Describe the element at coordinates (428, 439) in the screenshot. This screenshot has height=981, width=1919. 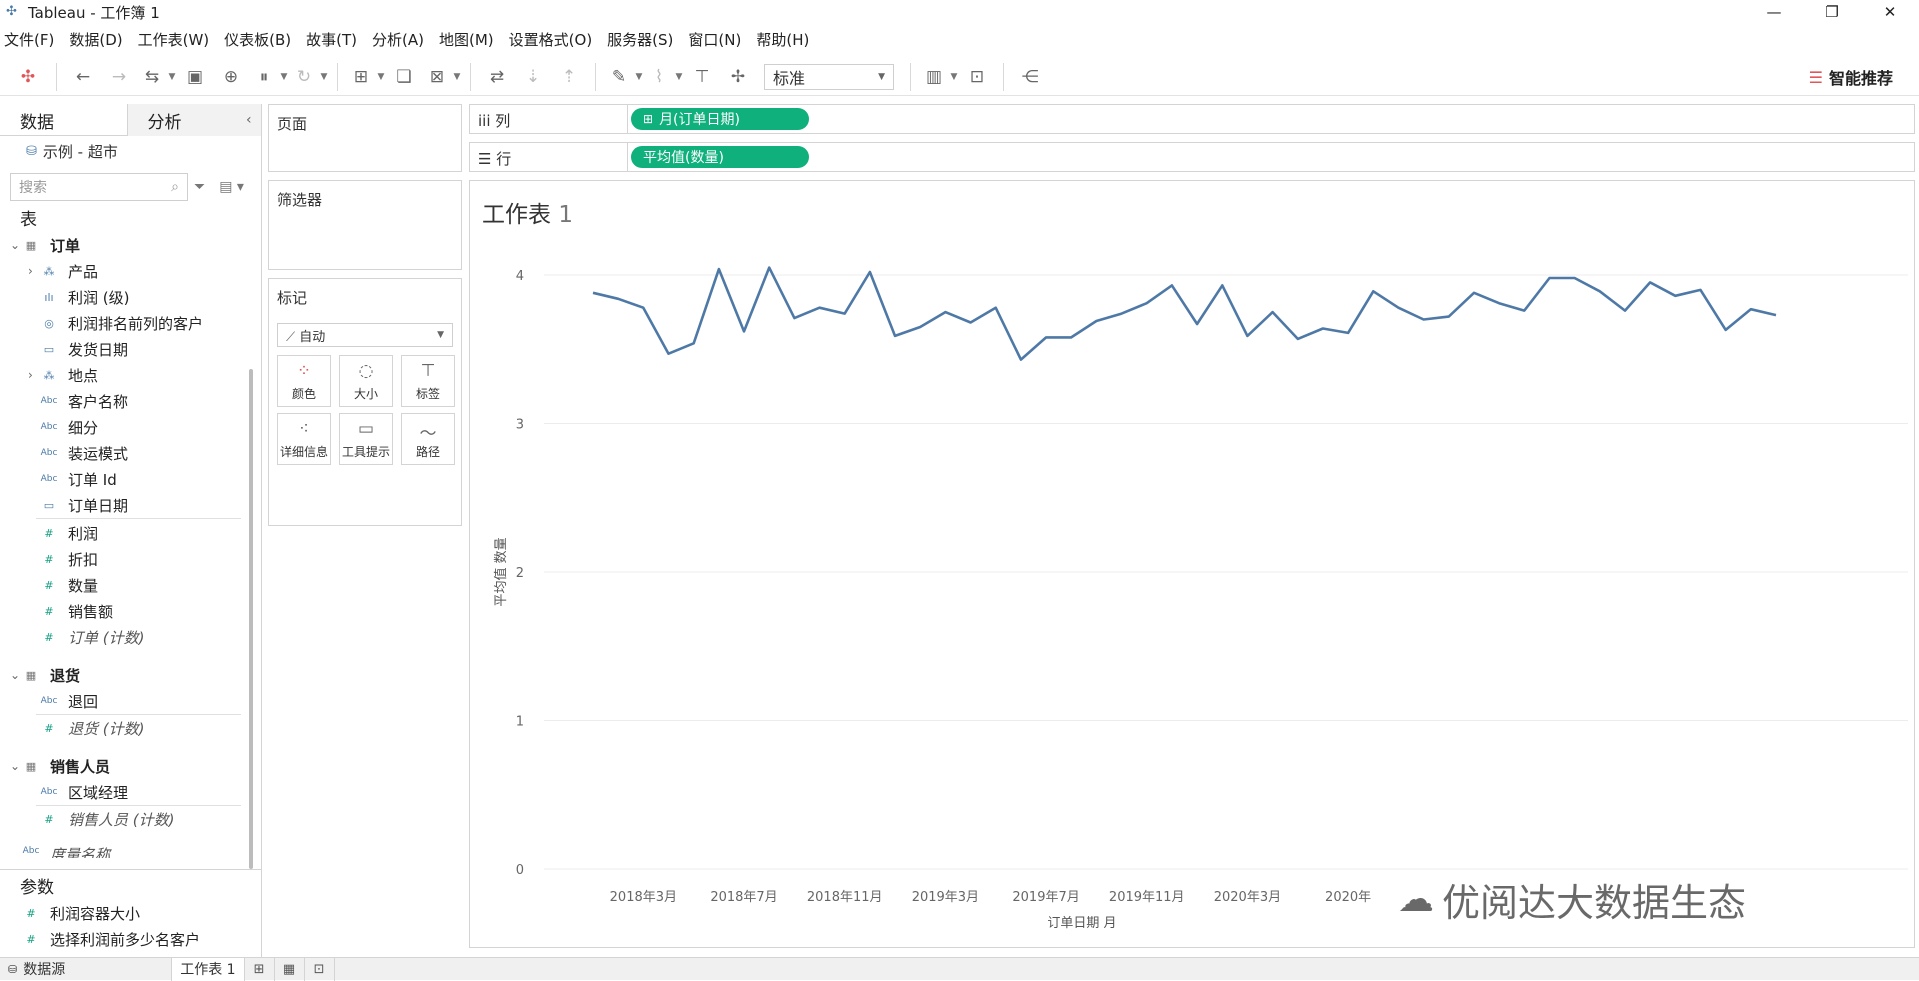
I see `path-button: 〜 路径` at that location.